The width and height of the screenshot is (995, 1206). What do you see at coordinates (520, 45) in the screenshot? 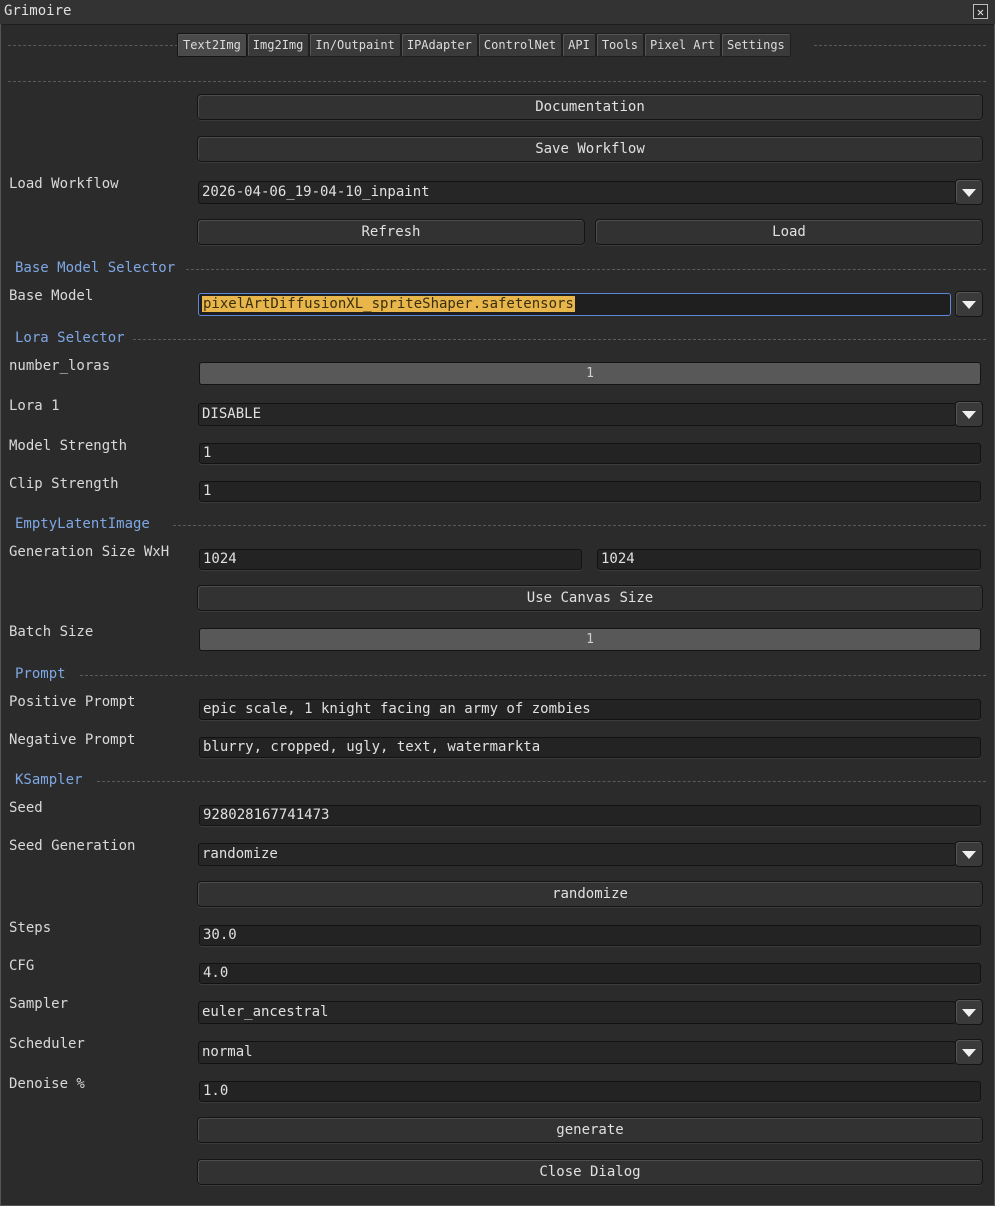
I see `tab-controlnet: ControlNet` at bounding box center [520, 45].